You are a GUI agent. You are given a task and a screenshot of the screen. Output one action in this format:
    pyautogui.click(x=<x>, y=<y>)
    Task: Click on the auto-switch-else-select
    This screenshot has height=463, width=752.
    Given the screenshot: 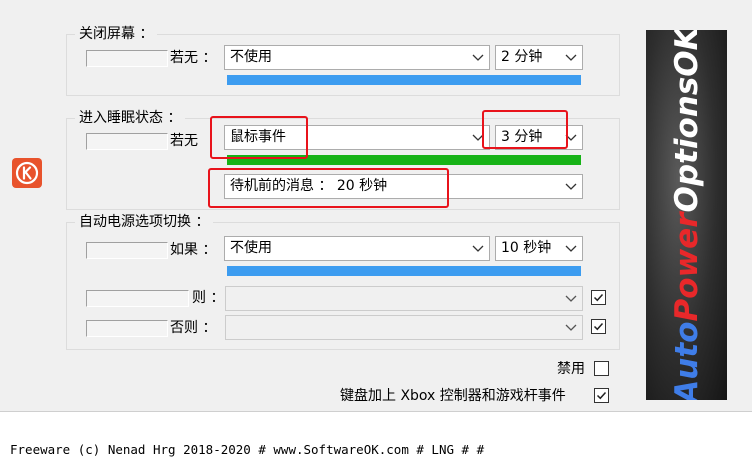 What is the action you would take?
    pyautogui.click(x=404, y=327)
    